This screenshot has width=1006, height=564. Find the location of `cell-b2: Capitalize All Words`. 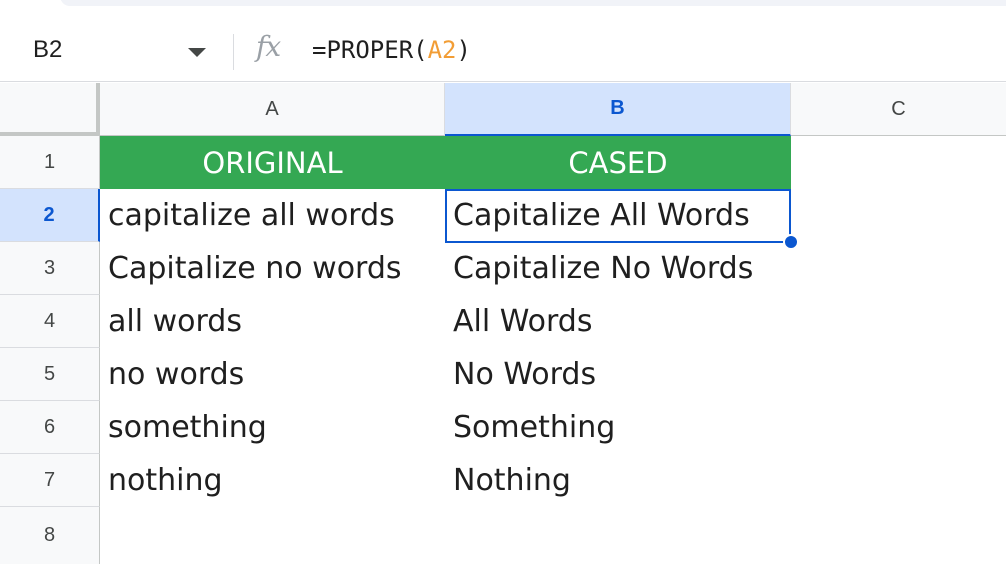

cell-b2: Capitalize All Words is located at coordinates (618, 215).